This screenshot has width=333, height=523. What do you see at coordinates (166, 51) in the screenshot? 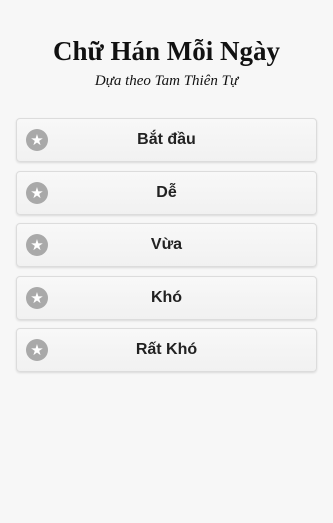
I see `page-title: Chữ Hán Mỗi Ngày` at bounding box center [166, 51].